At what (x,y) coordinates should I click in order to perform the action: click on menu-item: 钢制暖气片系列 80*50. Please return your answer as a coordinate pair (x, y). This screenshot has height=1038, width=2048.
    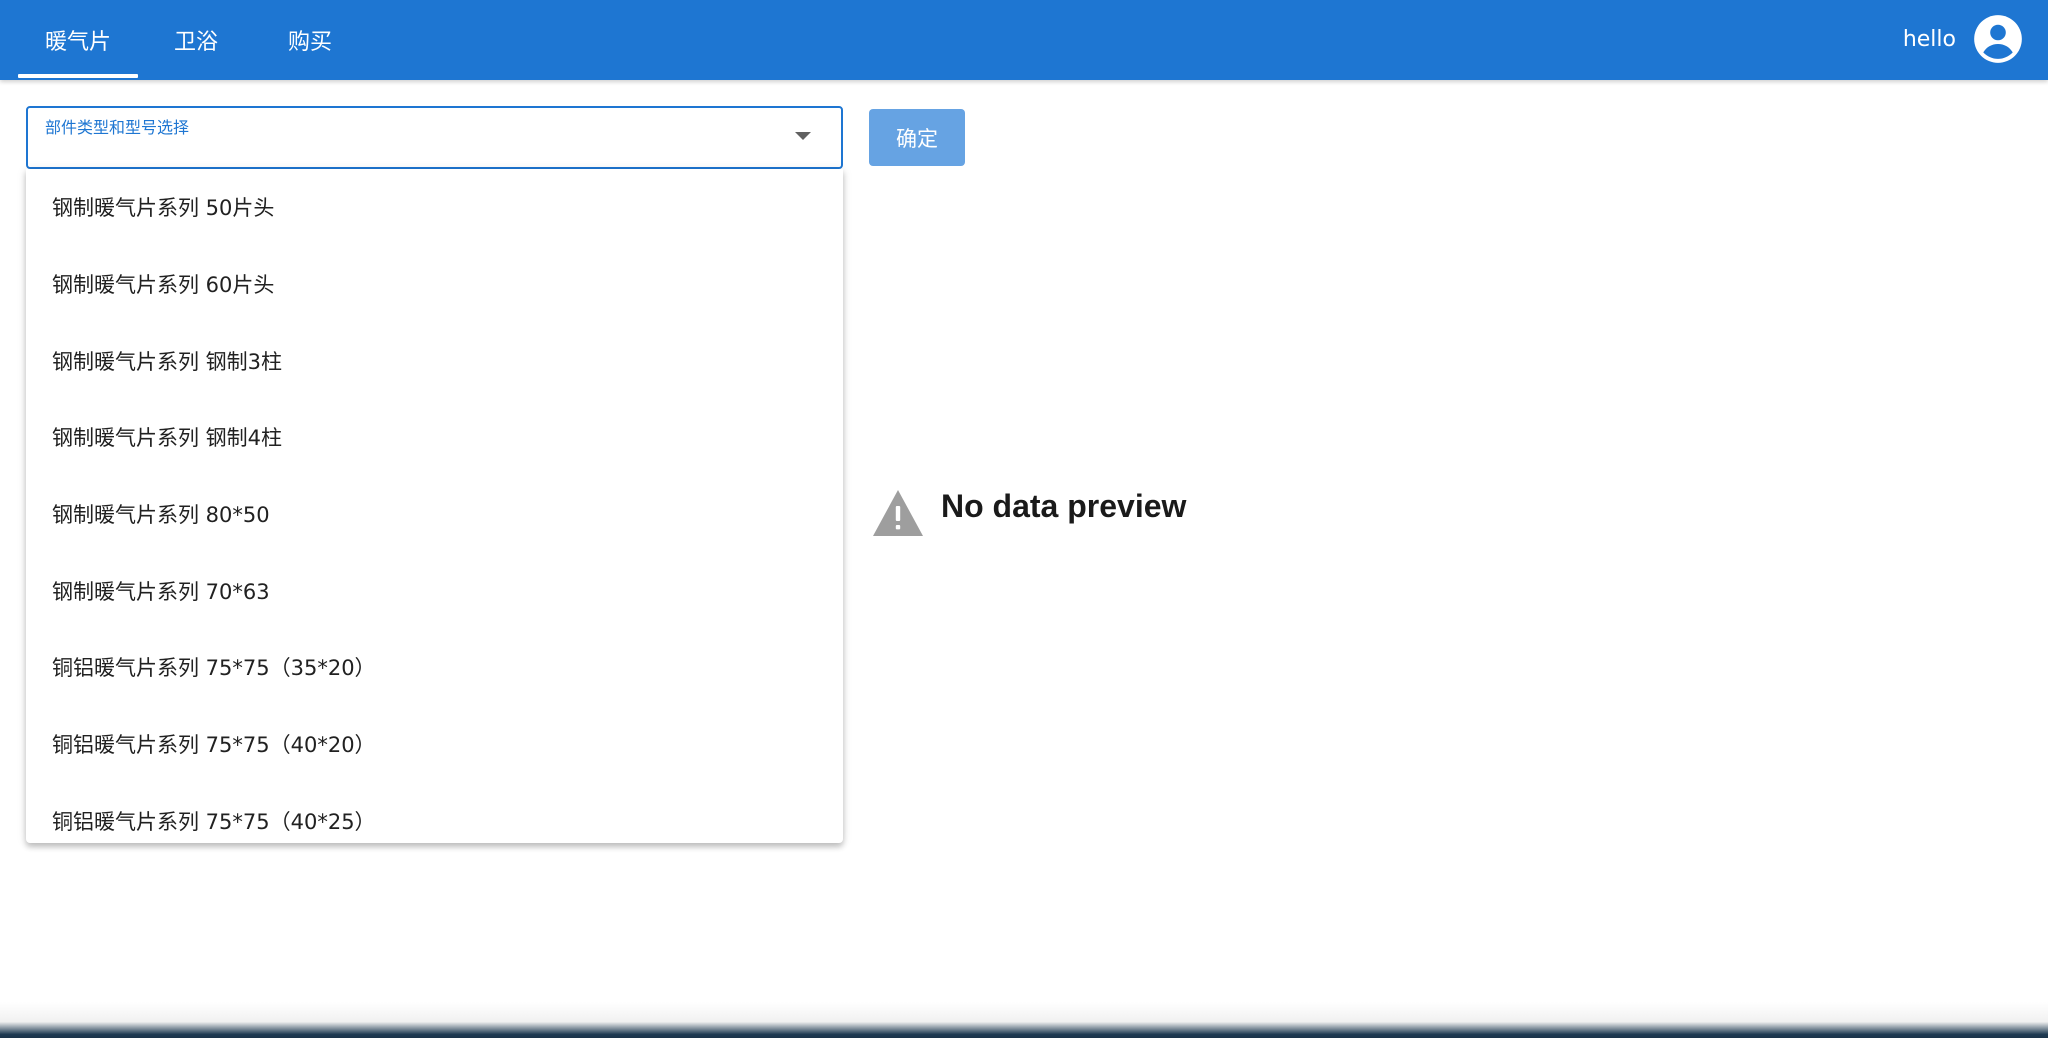
    Looking at the image, I should click on (434, 514).